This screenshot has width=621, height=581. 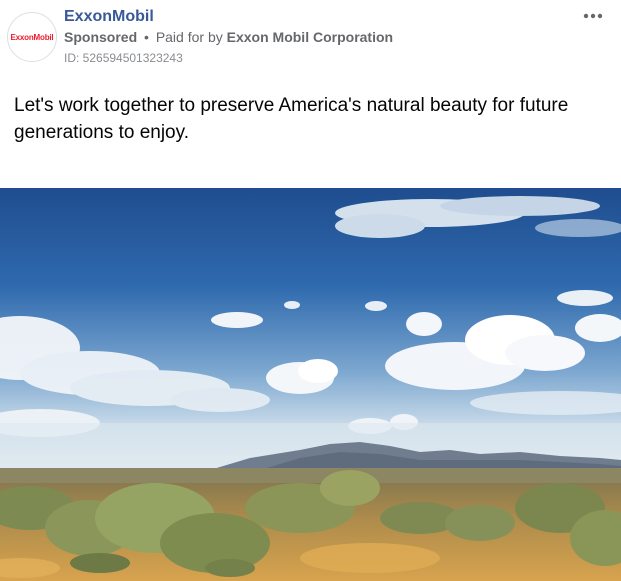 I want to click on ad-id: ID: 526594501323243, so click(x=123, y=58).